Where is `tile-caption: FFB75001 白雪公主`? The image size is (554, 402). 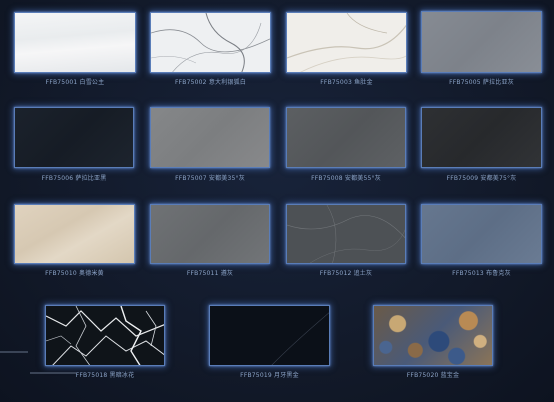 tile-caption: FFB75001 白雪公主 is located at coordinates (75, 83).